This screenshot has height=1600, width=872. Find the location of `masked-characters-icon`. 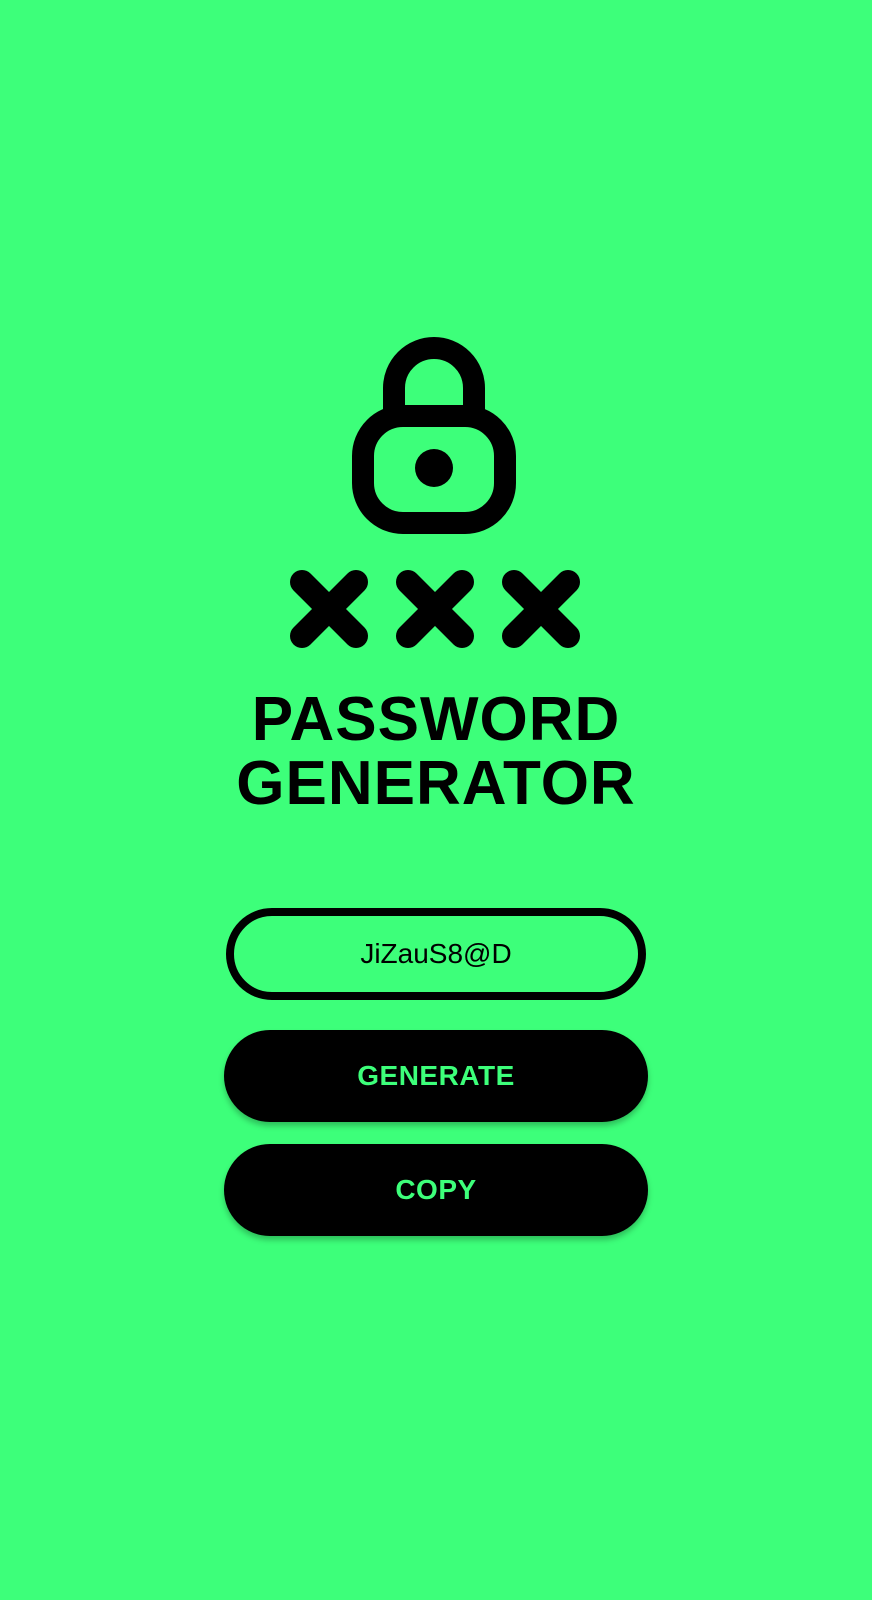

masked-characters-icon is located at coordinates (435, 609).